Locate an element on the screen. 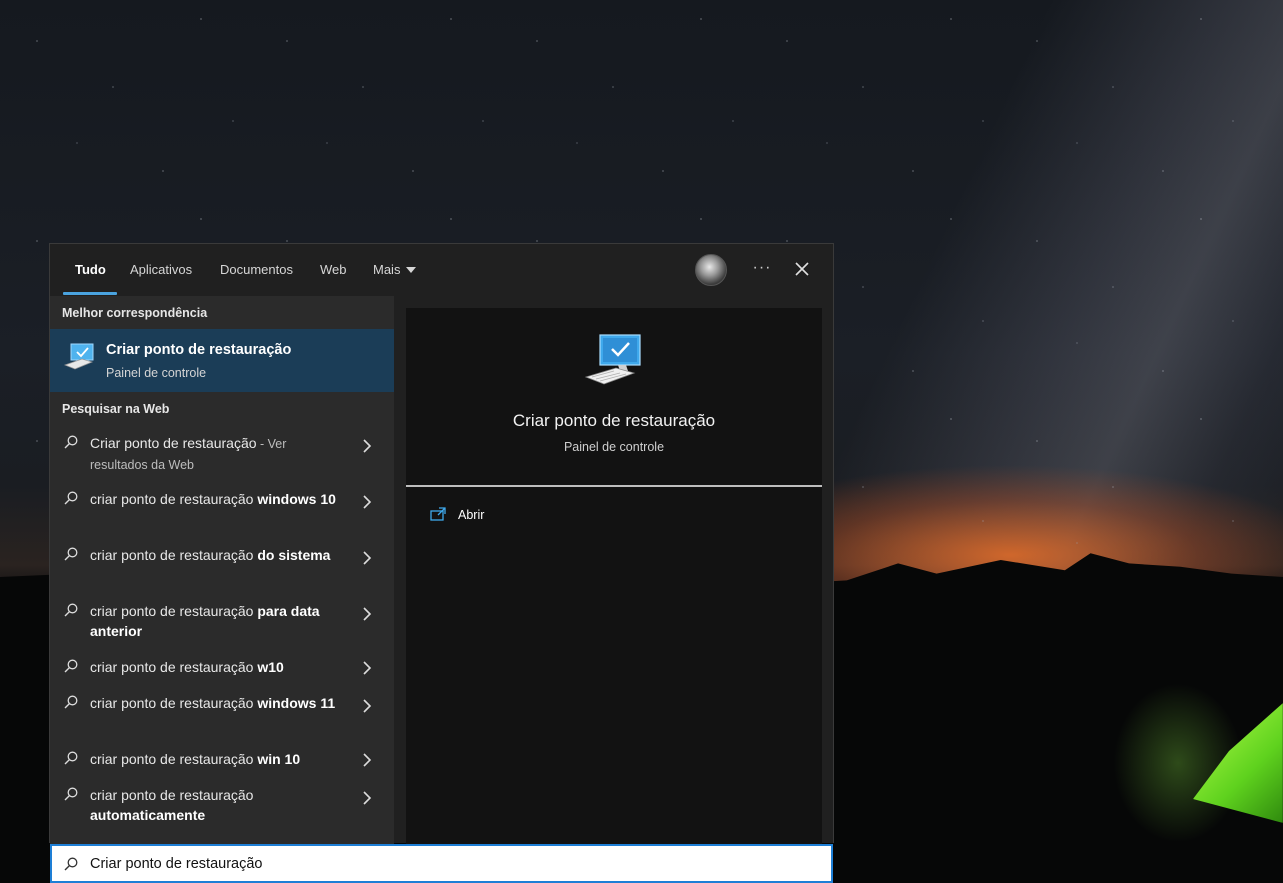 Image resolution: width=1283 pixels, height=883 pixels. web-result-text: criar ponto de restauração do sistema is located at coordinates (217, 555).